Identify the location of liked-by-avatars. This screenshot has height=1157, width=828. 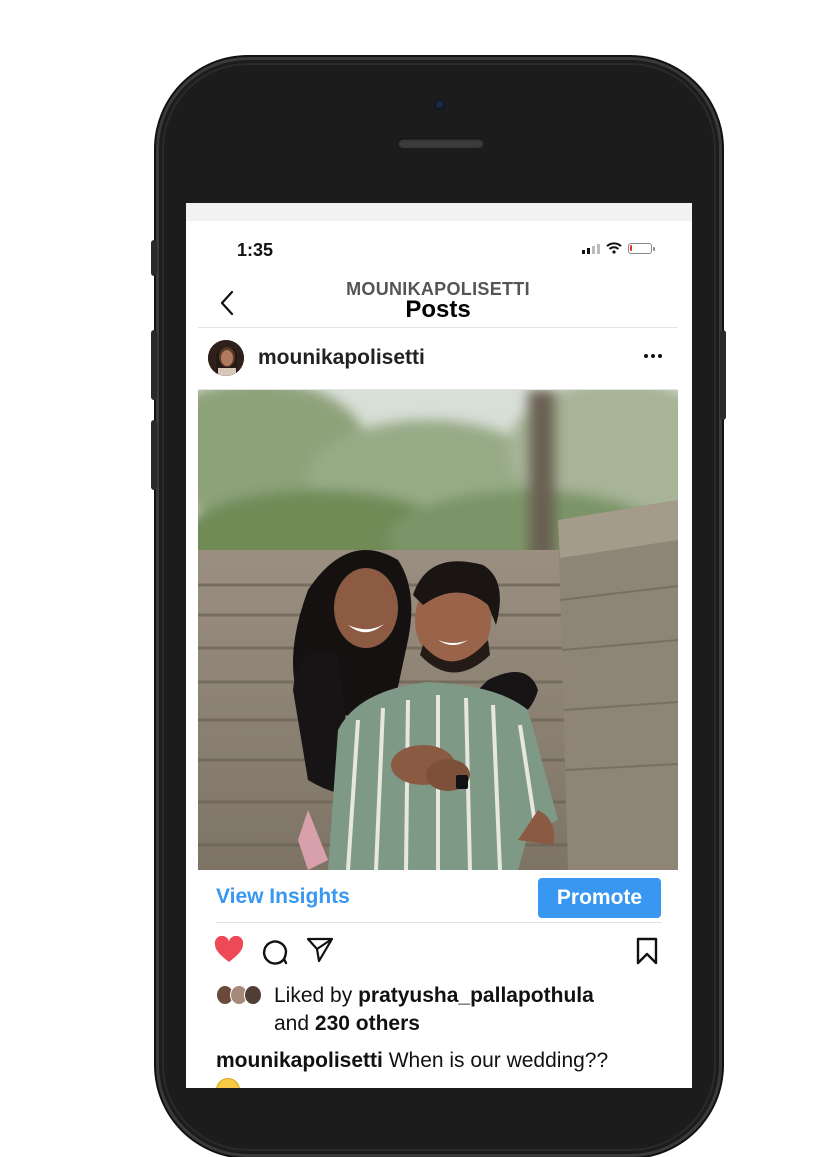
(240, 996).